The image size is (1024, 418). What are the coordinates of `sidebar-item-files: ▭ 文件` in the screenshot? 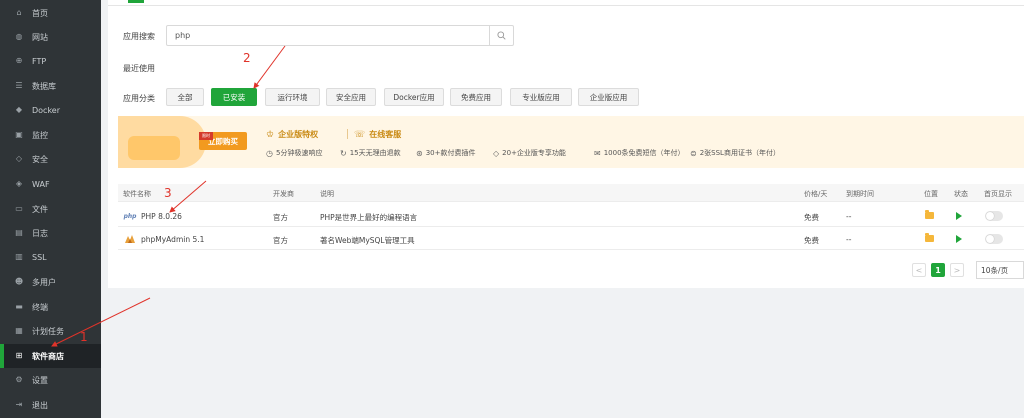 It's located at (50, 209).